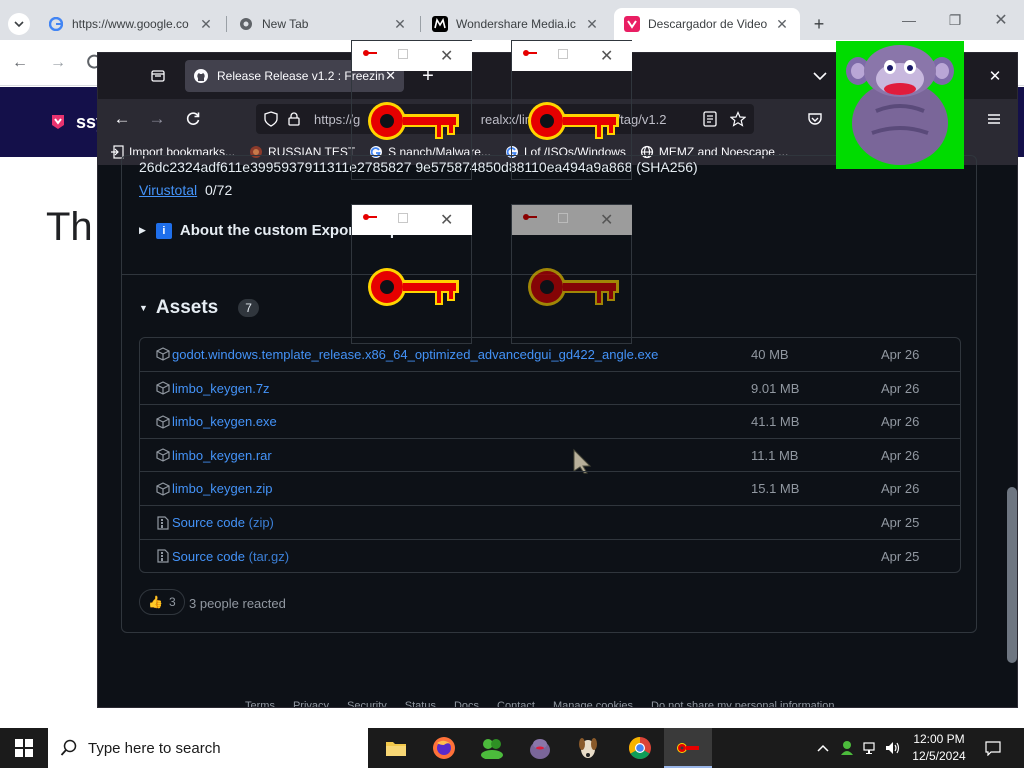 The height and width of the screenshot is (768, 1024). What do you see at coordinates (168, 190) in the screenshot?
I see `virustotal-link: Virustotal` at bounding box center [168, 190].